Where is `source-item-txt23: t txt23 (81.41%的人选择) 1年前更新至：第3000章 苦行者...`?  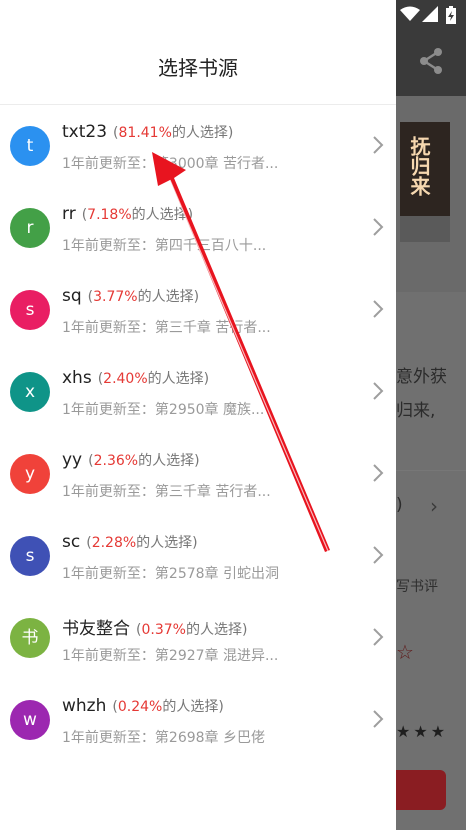 source-item-txt23: t txt23 (81.41%的人选择) 1年前更新至：第3000章 苦行者... is located at coordinates (198, 146).